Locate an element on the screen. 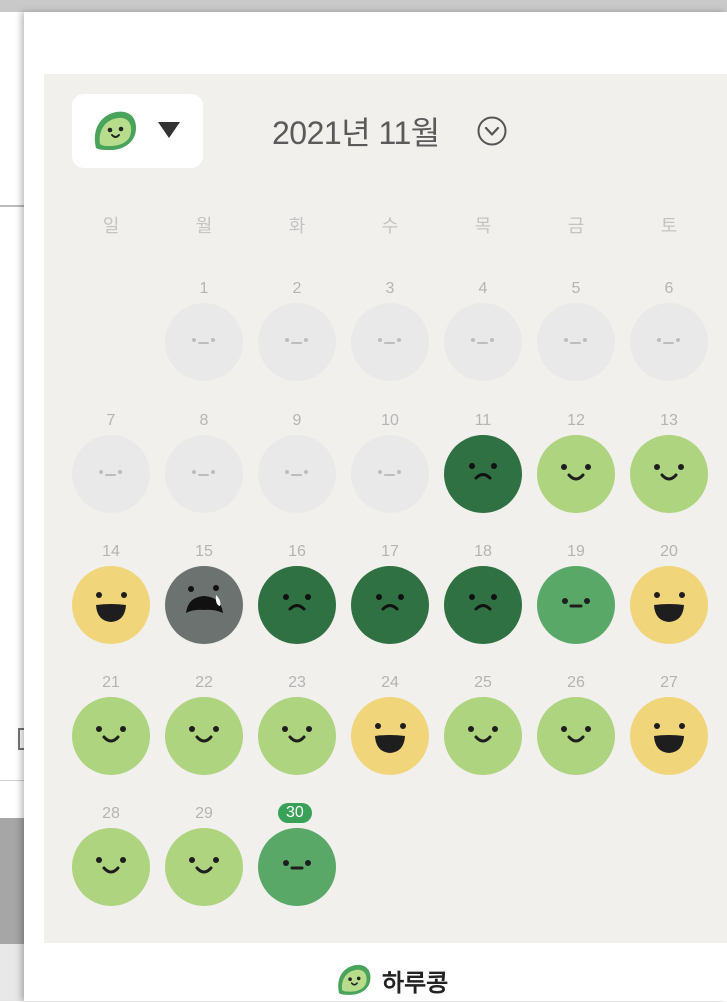  day-number: 5 is located at coordinates (576, 288).